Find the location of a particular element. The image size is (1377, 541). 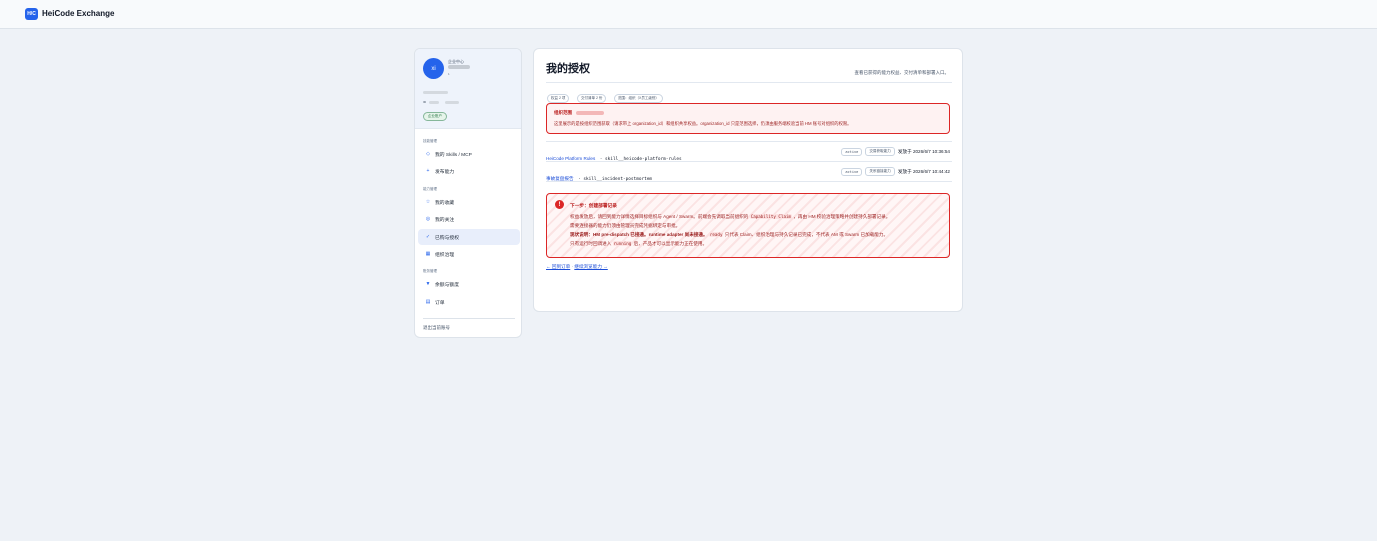

next-step-line-4: 只有运行时回调进入 running 后，产品才可以显示能力正在使用。 is located at coordinates (638, 244).